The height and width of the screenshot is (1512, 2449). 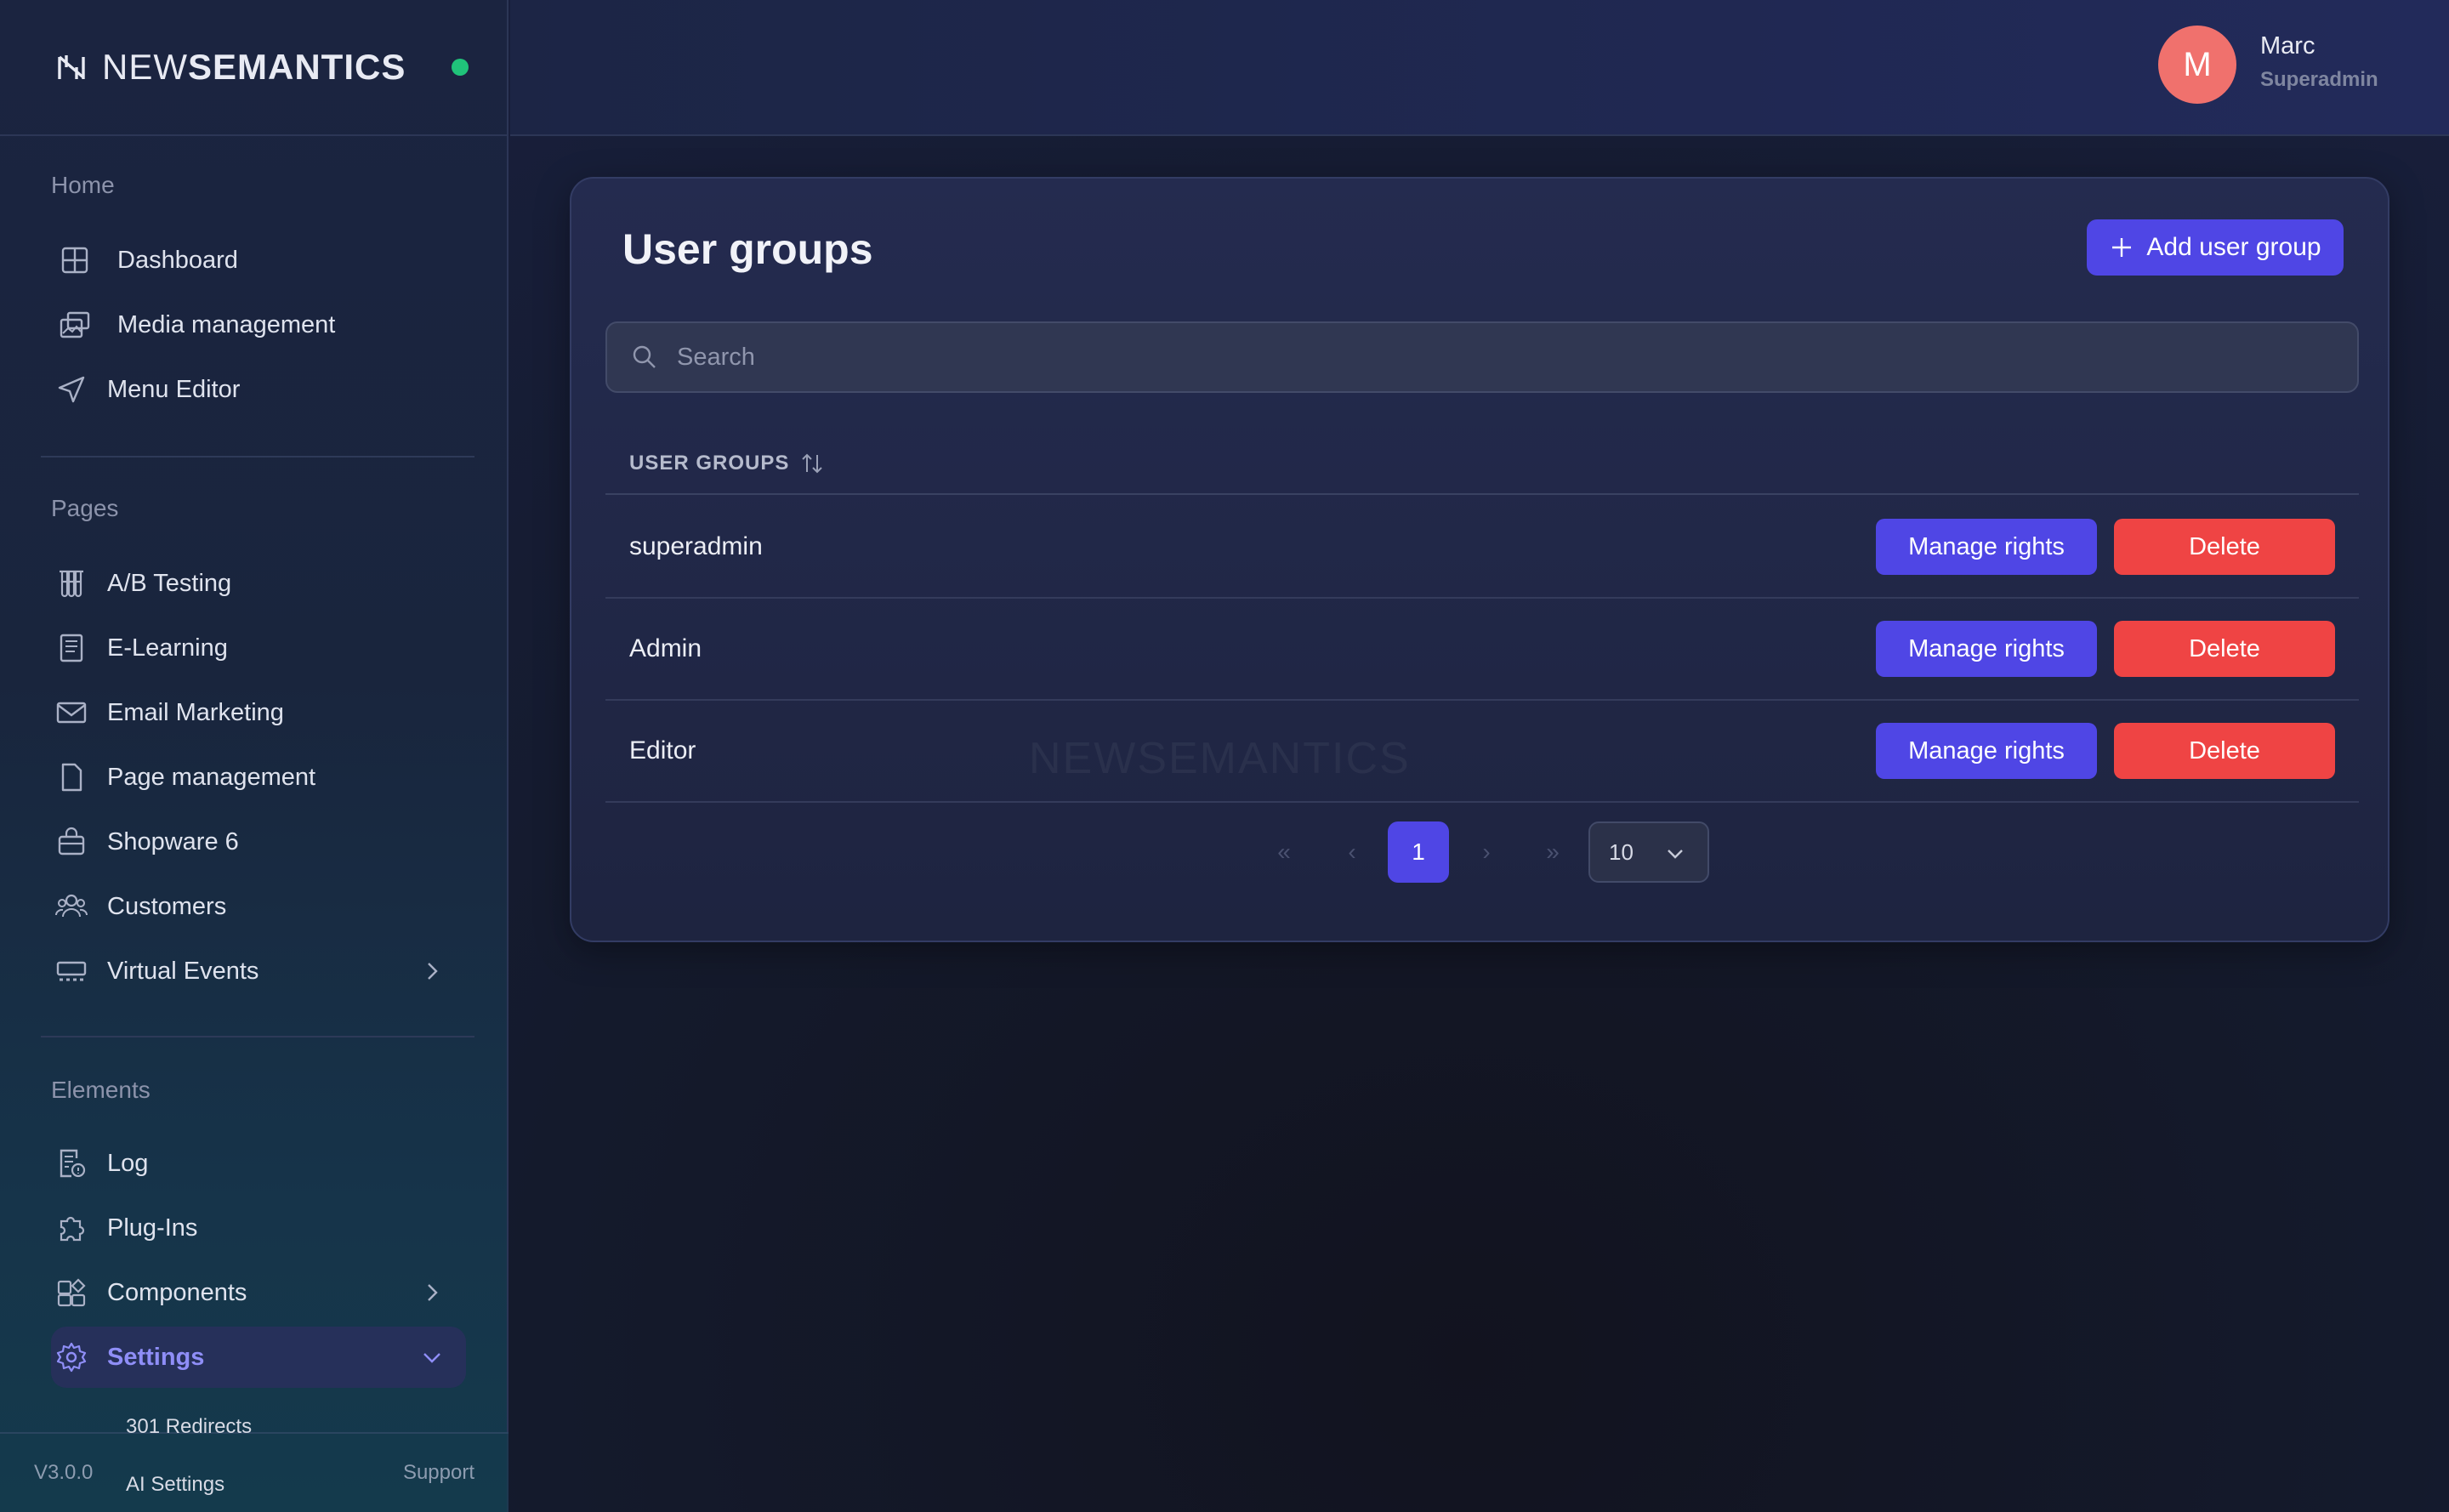 What do you see at coordinates (74, 389) in the screenshot?
I see `send-icon` at bounding box center [74, 389].